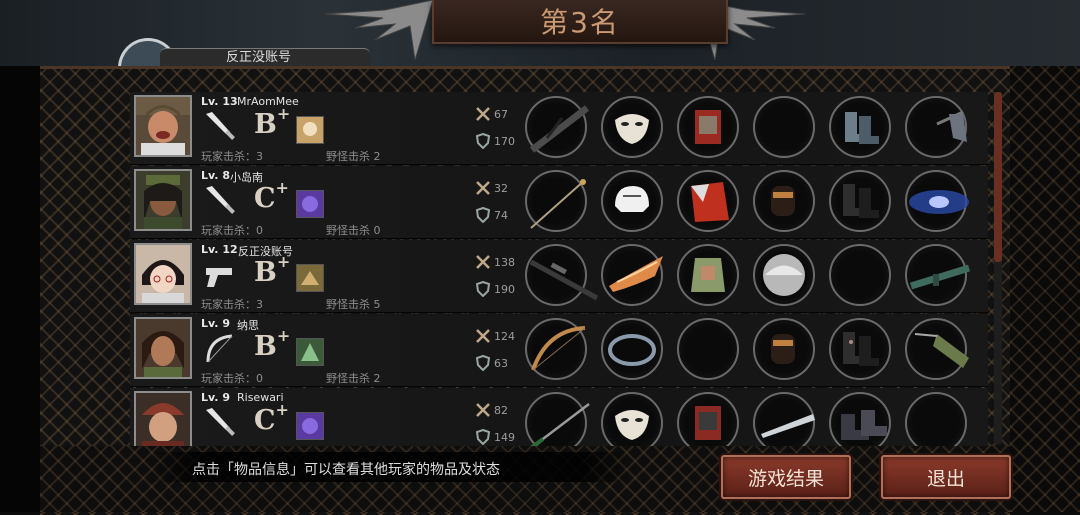 This screenshot has height=515, width=1080. Describe the element at coordinates (998, 268) in the screenshot. I see `list-scrollbar` at that location.